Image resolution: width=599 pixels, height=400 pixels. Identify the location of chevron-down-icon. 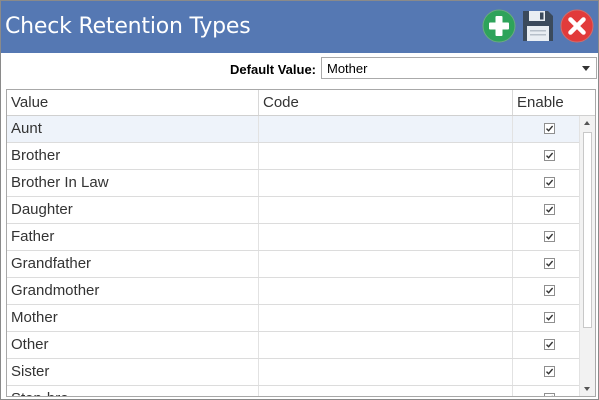
(586, 68).